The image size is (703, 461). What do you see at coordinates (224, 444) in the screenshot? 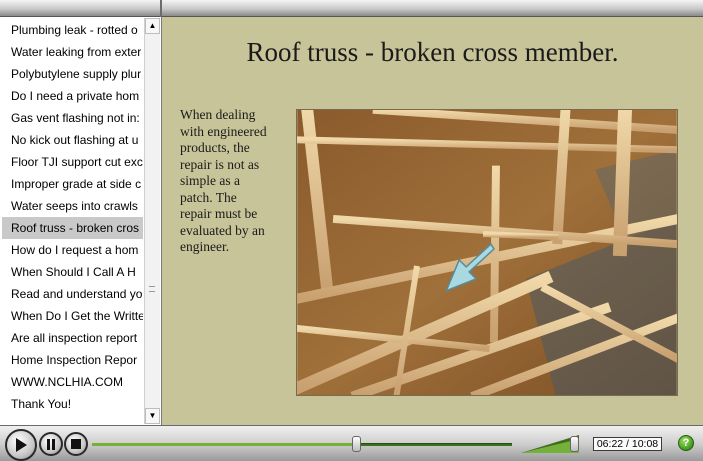
I see `seek-bar-played` at bounding box center [224, 444].